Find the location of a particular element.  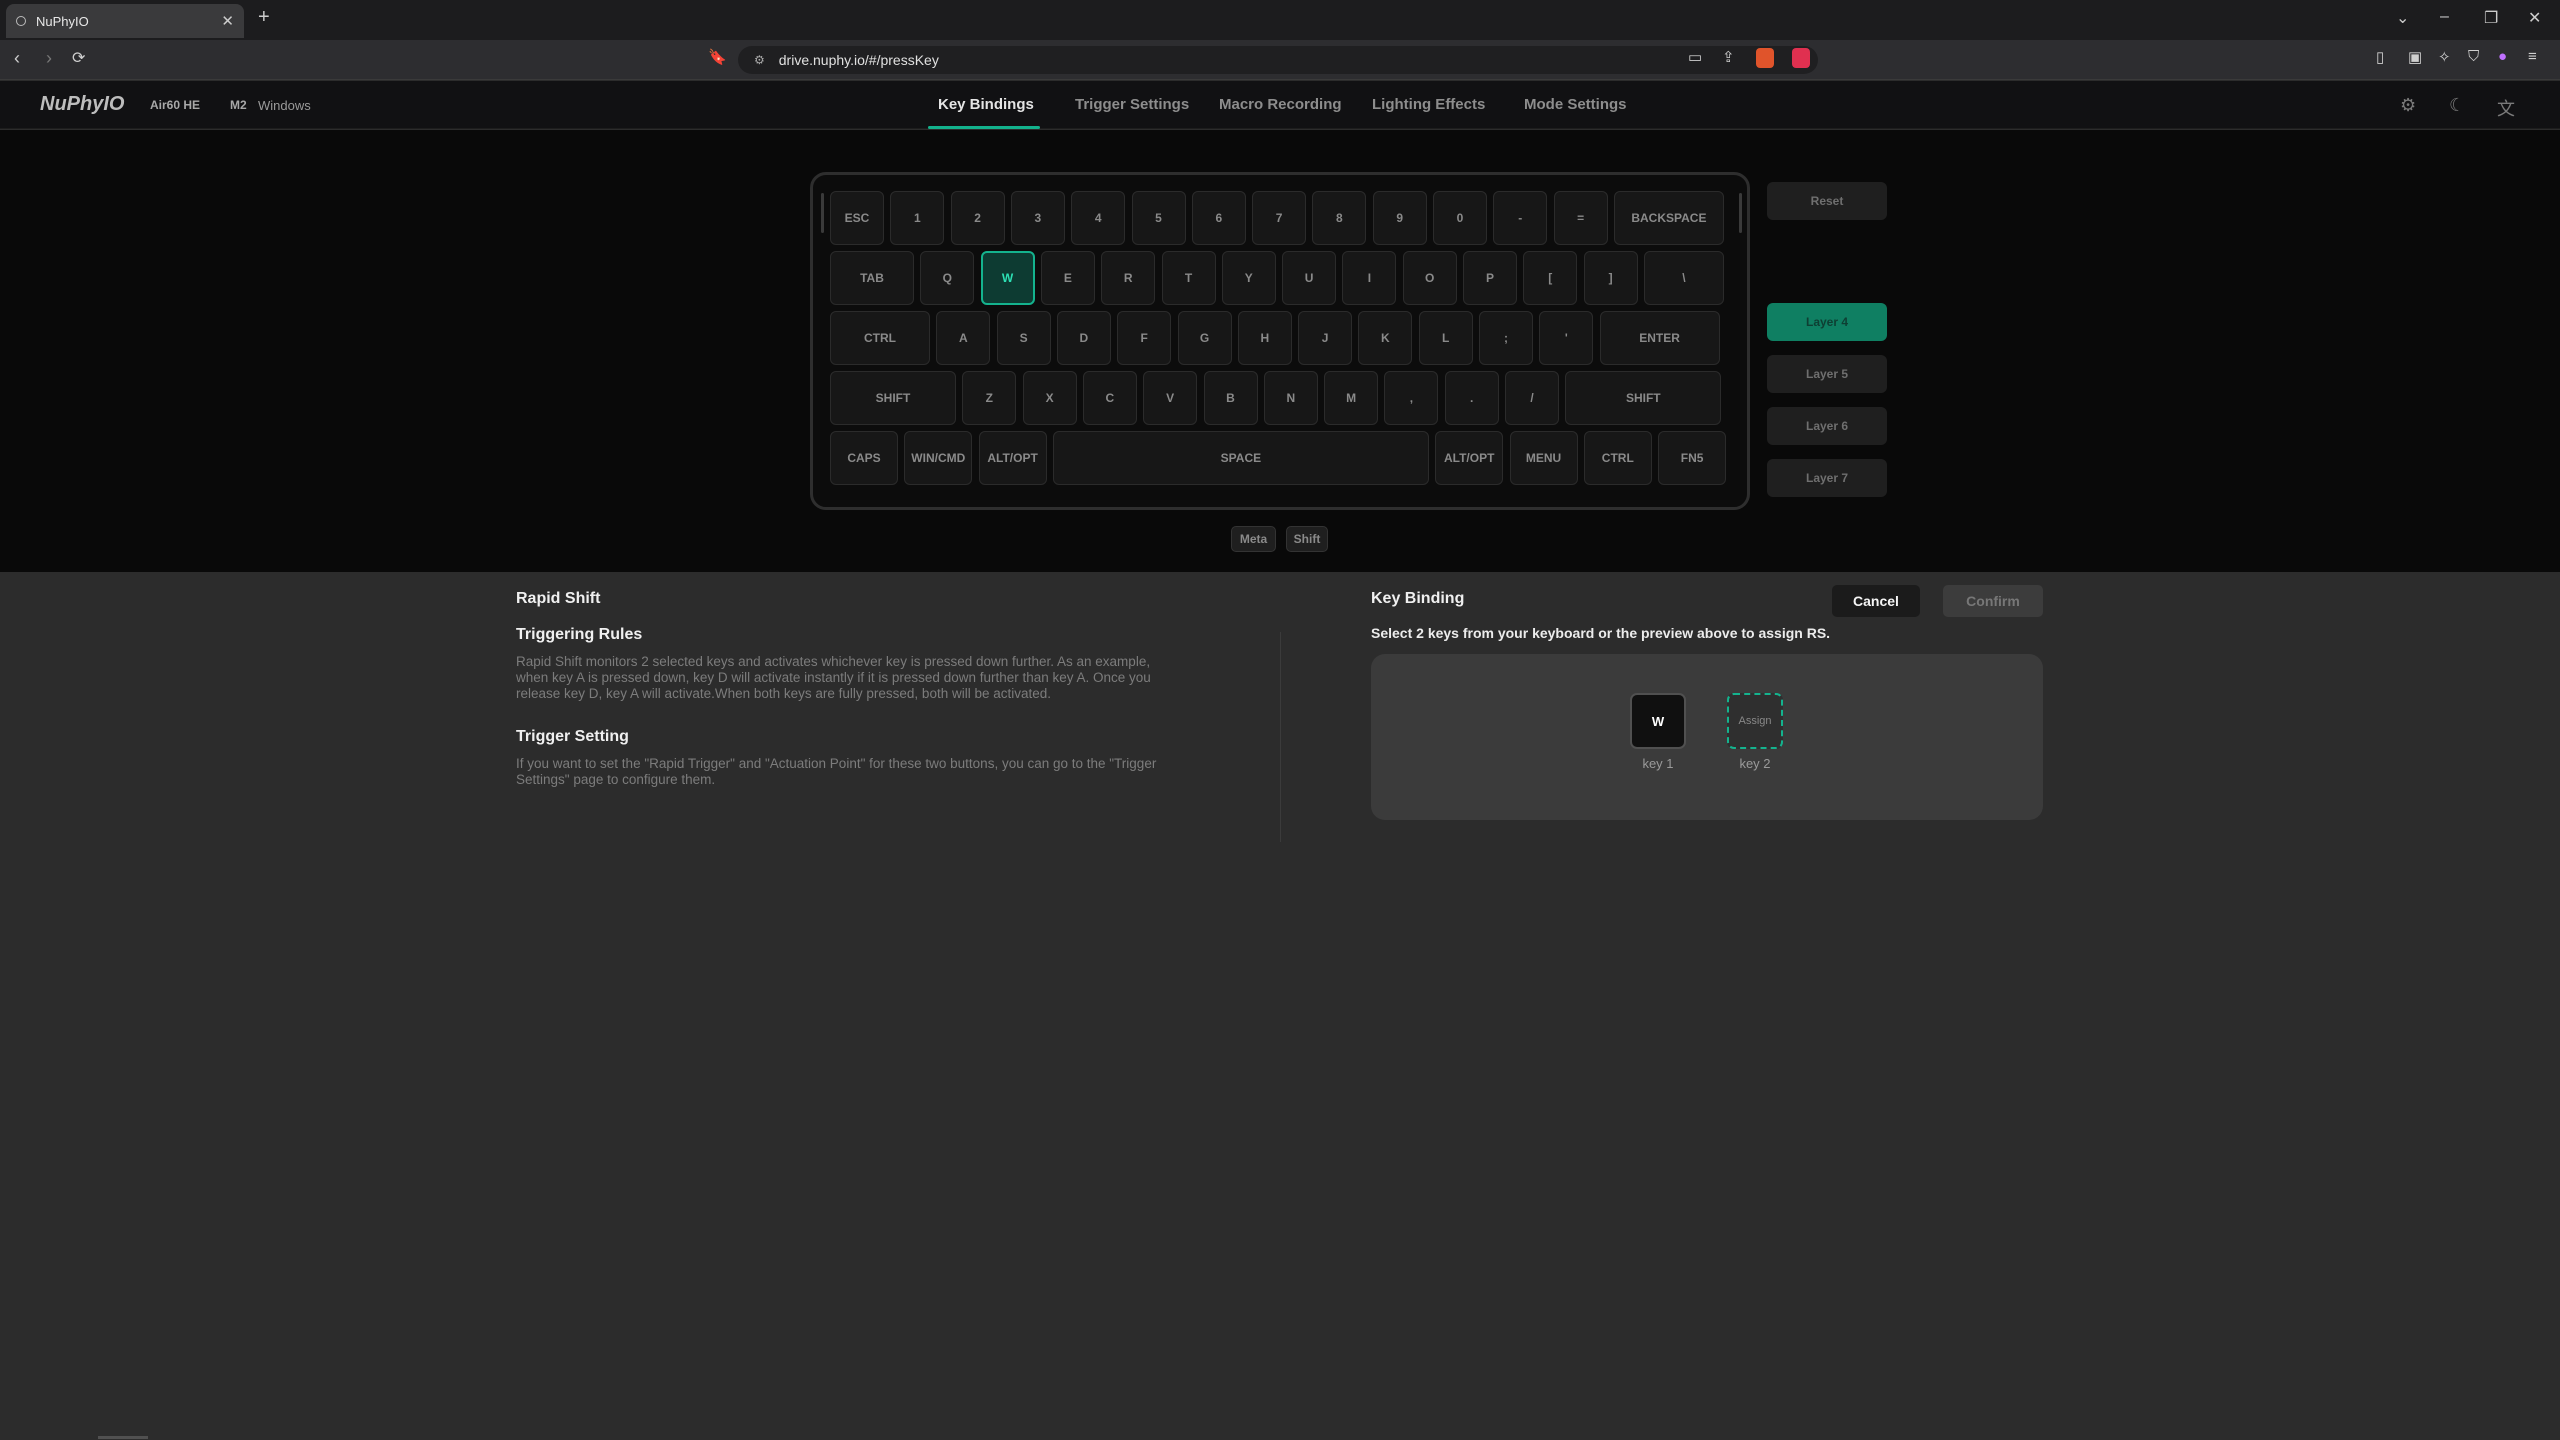

key-6: 6 is located at coordinates (1218, 218).